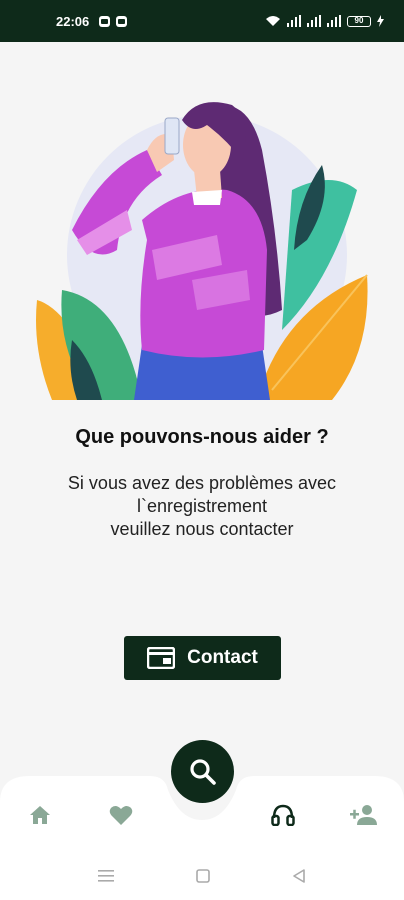 The height and width of the screenshot is (900, 404). I want to click on search-icon, so click(202, 771).